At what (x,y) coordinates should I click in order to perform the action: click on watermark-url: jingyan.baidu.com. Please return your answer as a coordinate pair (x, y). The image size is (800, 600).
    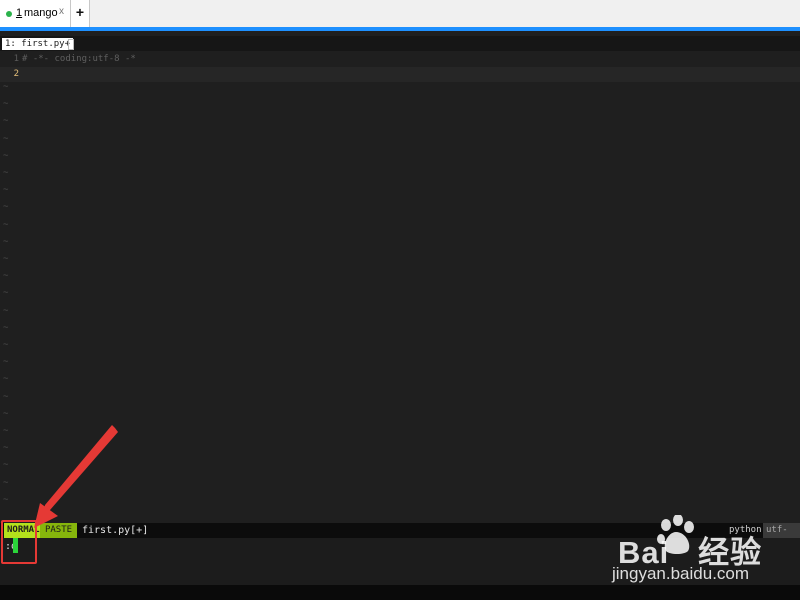
    Looking at the image, I should click on (681, 573).